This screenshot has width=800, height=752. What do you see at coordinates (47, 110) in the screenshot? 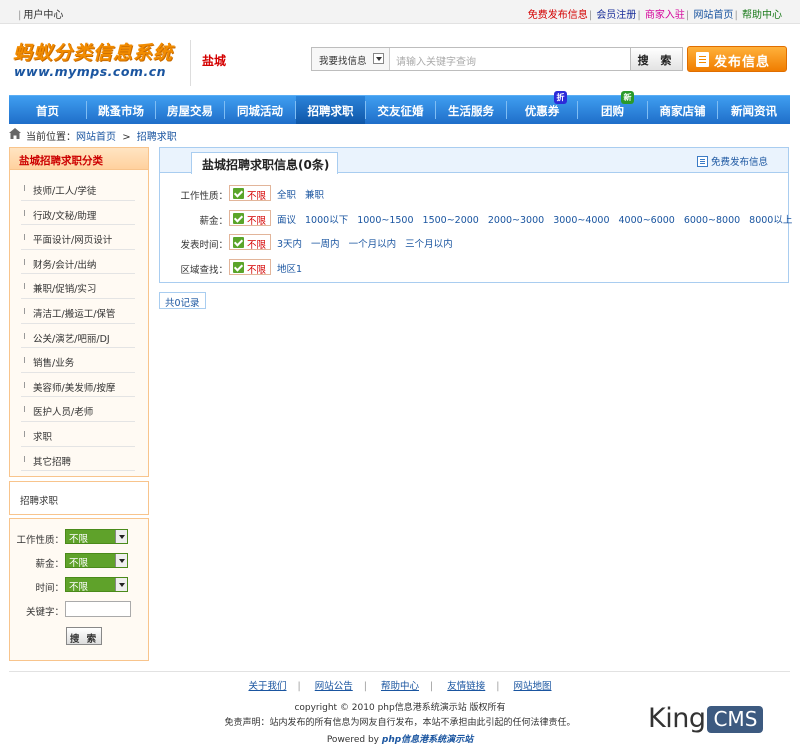
I see `nav-item-home: 首页` at bounding box center [47, 110].